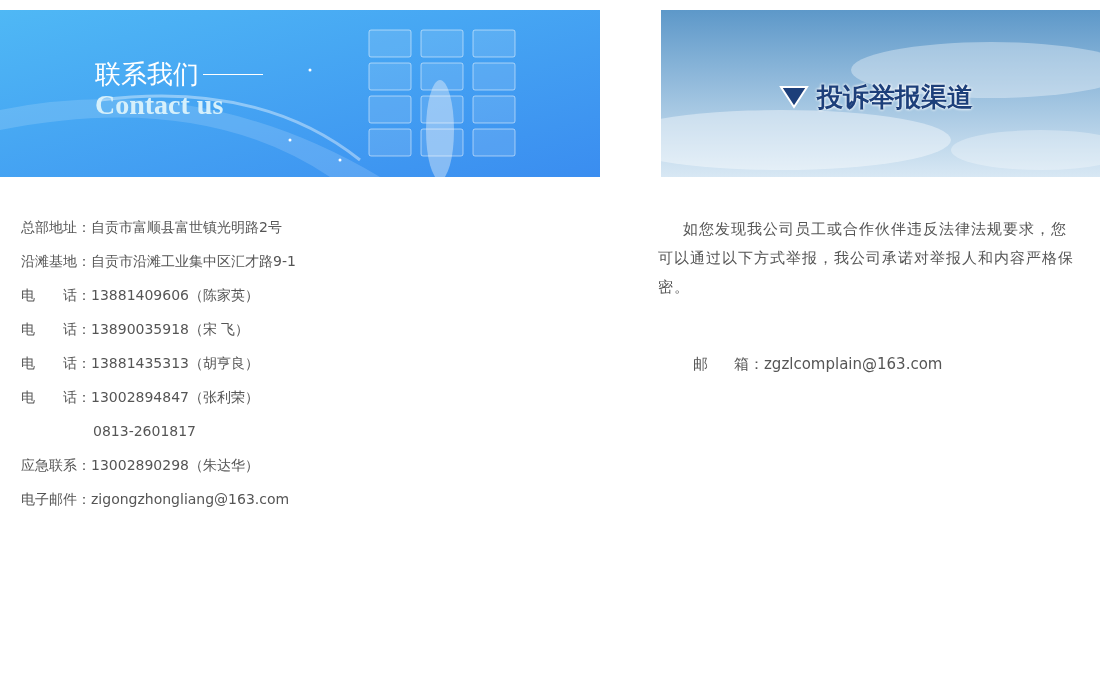 The width and height of the screenshot is (1100, 700). What do you see at coordinates (145, 431) in the screenshot?
I see `contact-value: 0813-2601817` at bounding box center [145, 431].